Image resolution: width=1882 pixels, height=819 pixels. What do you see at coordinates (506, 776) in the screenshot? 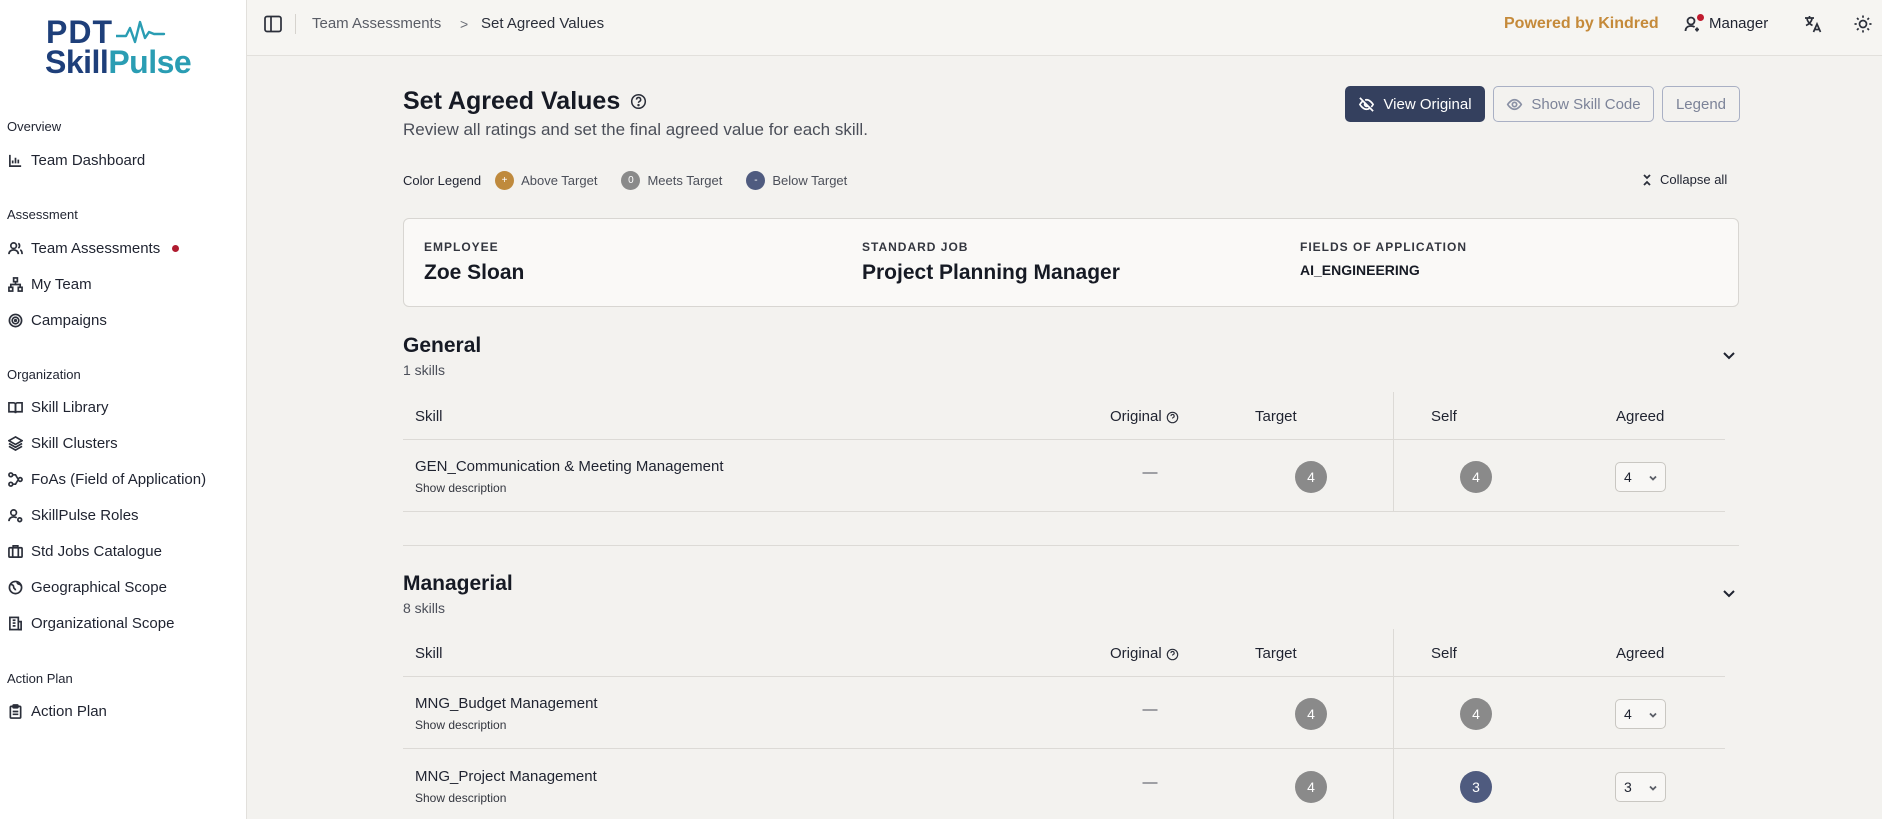
I see `skill-name: MNG_Project Management` at bounding box center [506, 776].